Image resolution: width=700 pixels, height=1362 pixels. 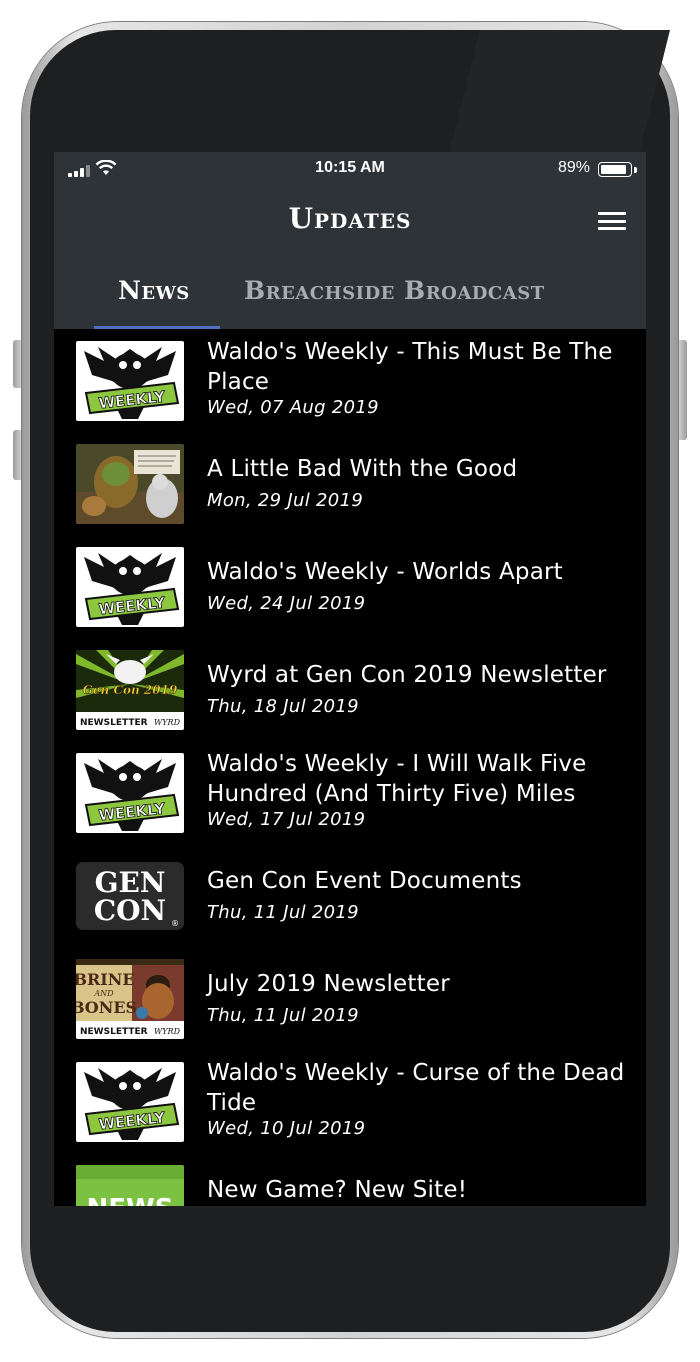 I want to click on thumb-label: BRINE, so click(x=105, y=979).